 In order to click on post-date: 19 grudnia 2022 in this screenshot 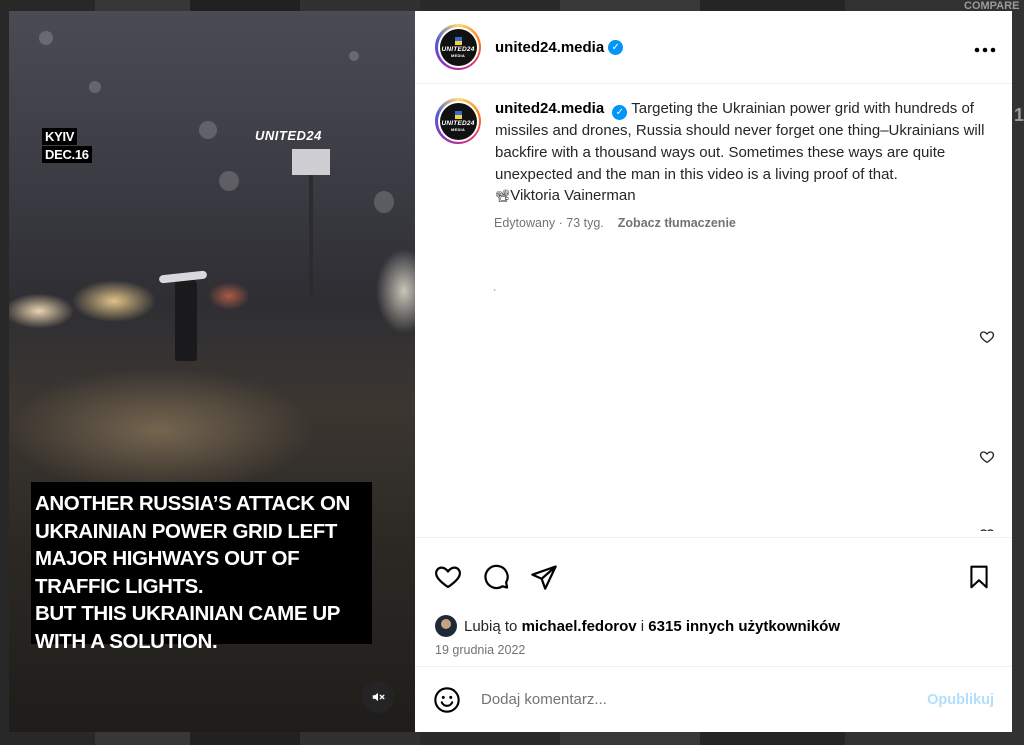, I will do `click(480, 650)`.